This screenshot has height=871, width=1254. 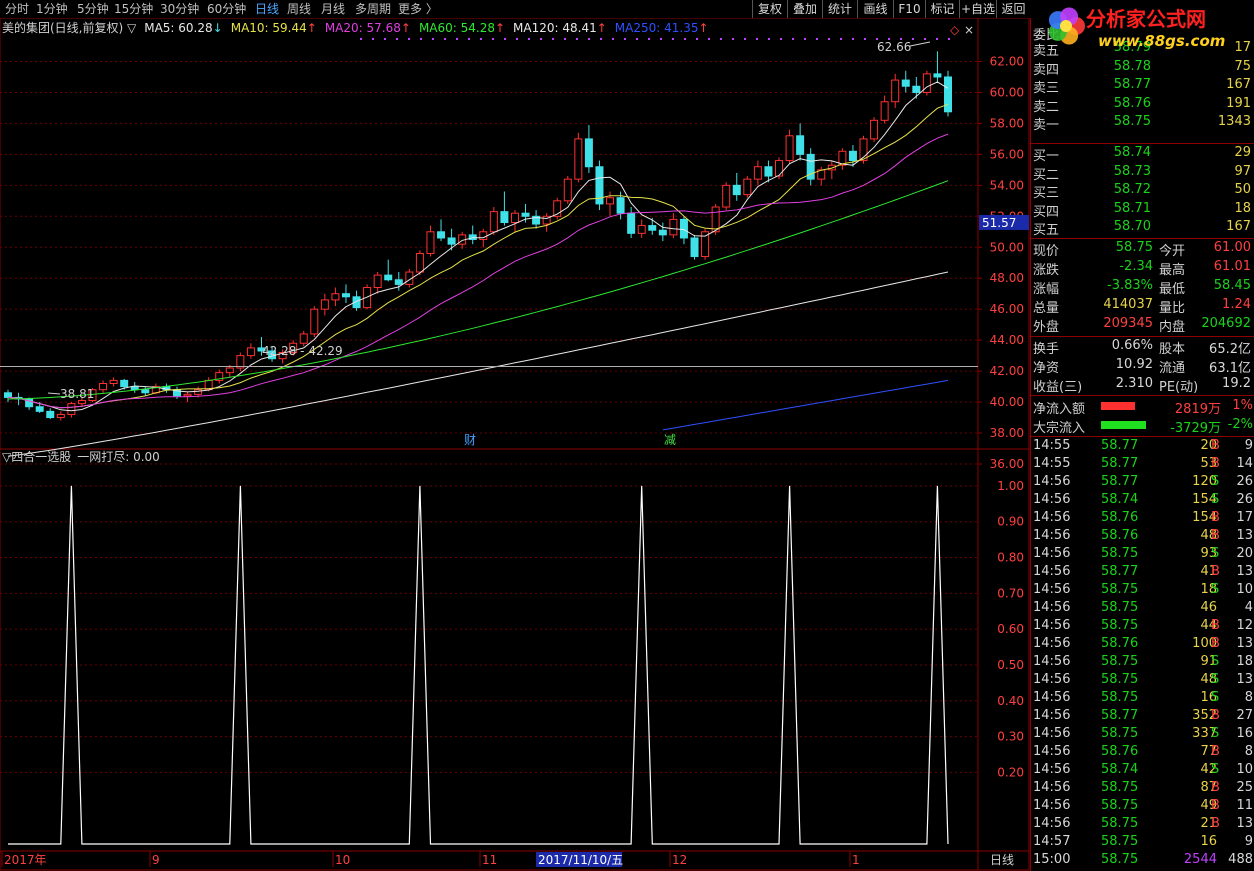 I want to click on ma-arrow-4: ↑, so click(x=602, y=28).